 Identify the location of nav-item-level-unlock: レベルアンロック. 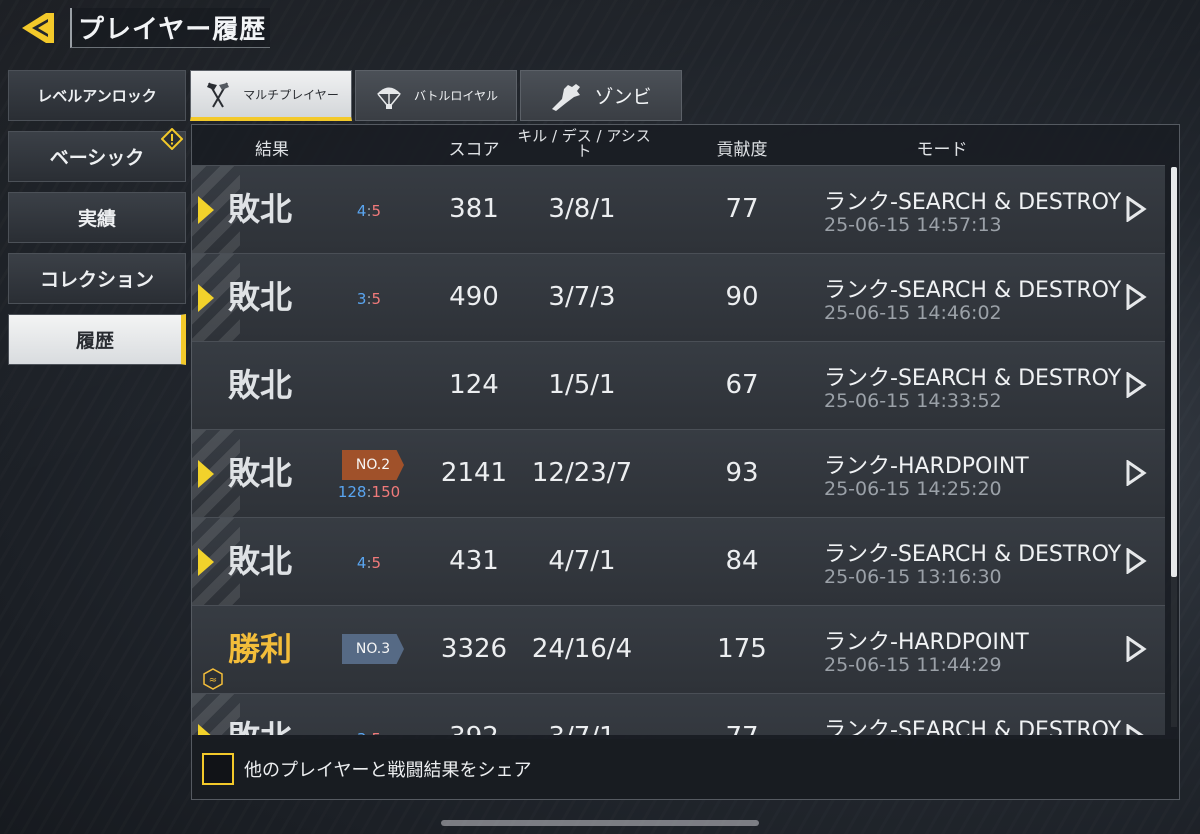
(97, 95).